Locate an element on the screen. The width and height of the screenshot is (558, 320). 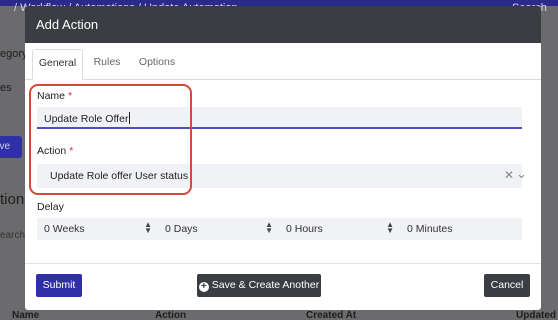
save-create-another-button: + Save & Create Another is located at coordinates (259, 285).